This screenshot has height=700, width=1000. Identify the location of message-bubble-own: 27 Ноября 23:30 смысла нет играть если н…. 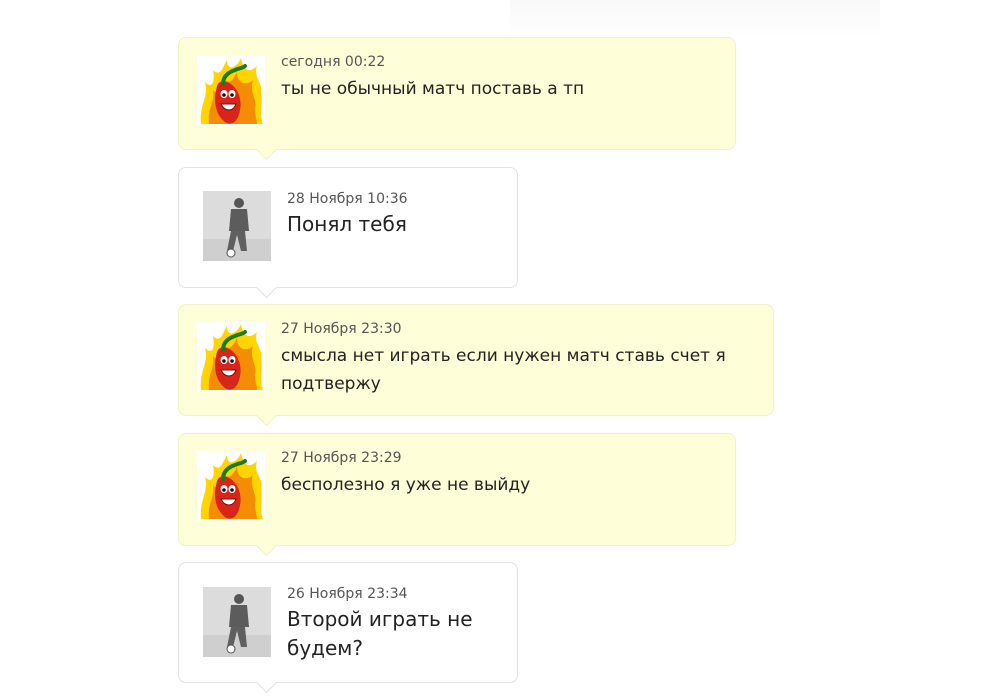
(476, 360).